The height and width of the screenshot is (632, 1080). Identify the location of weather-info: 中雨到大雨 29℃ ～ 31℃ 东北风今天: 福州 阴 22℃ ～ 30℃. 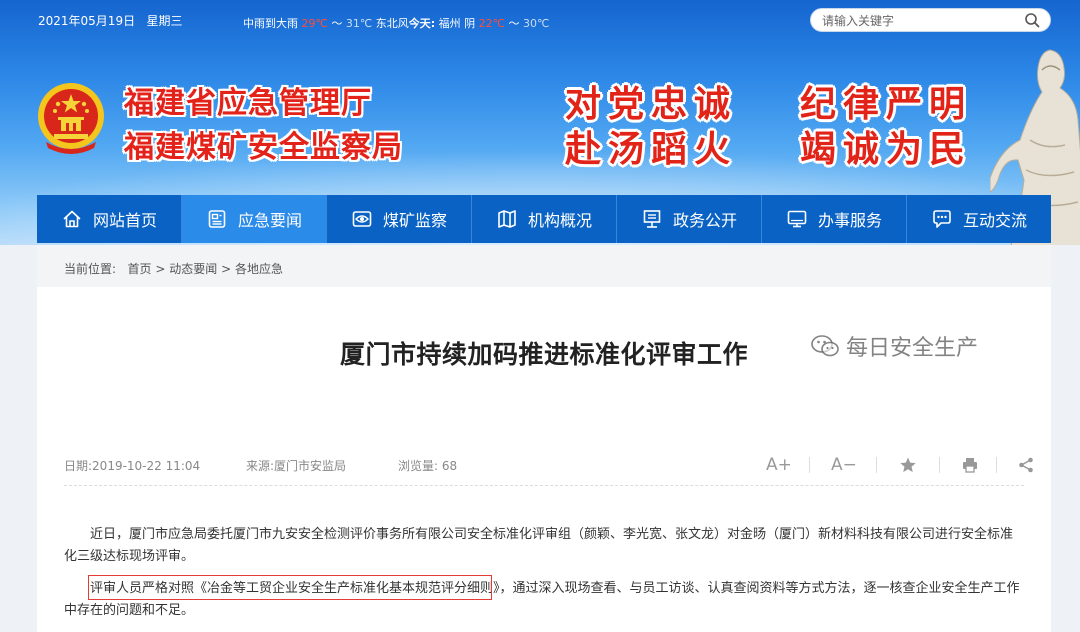
(396, 23).